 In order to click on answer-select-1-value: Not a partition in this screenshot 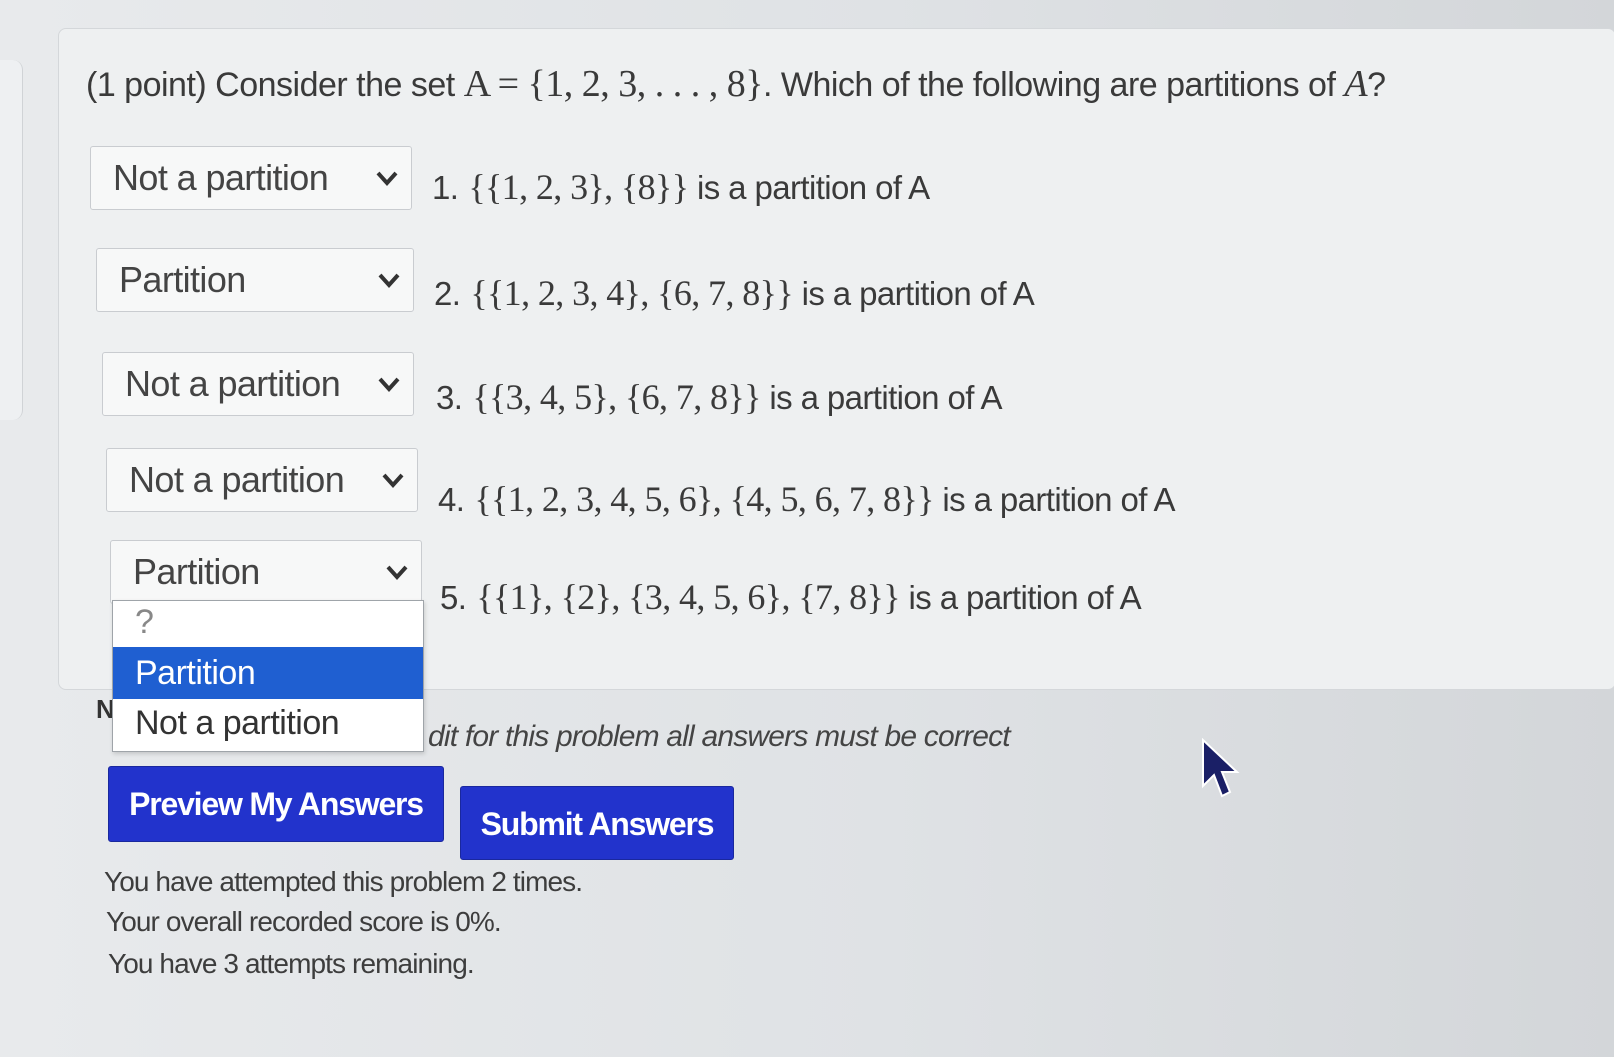, I will do `click(221, 177)`.